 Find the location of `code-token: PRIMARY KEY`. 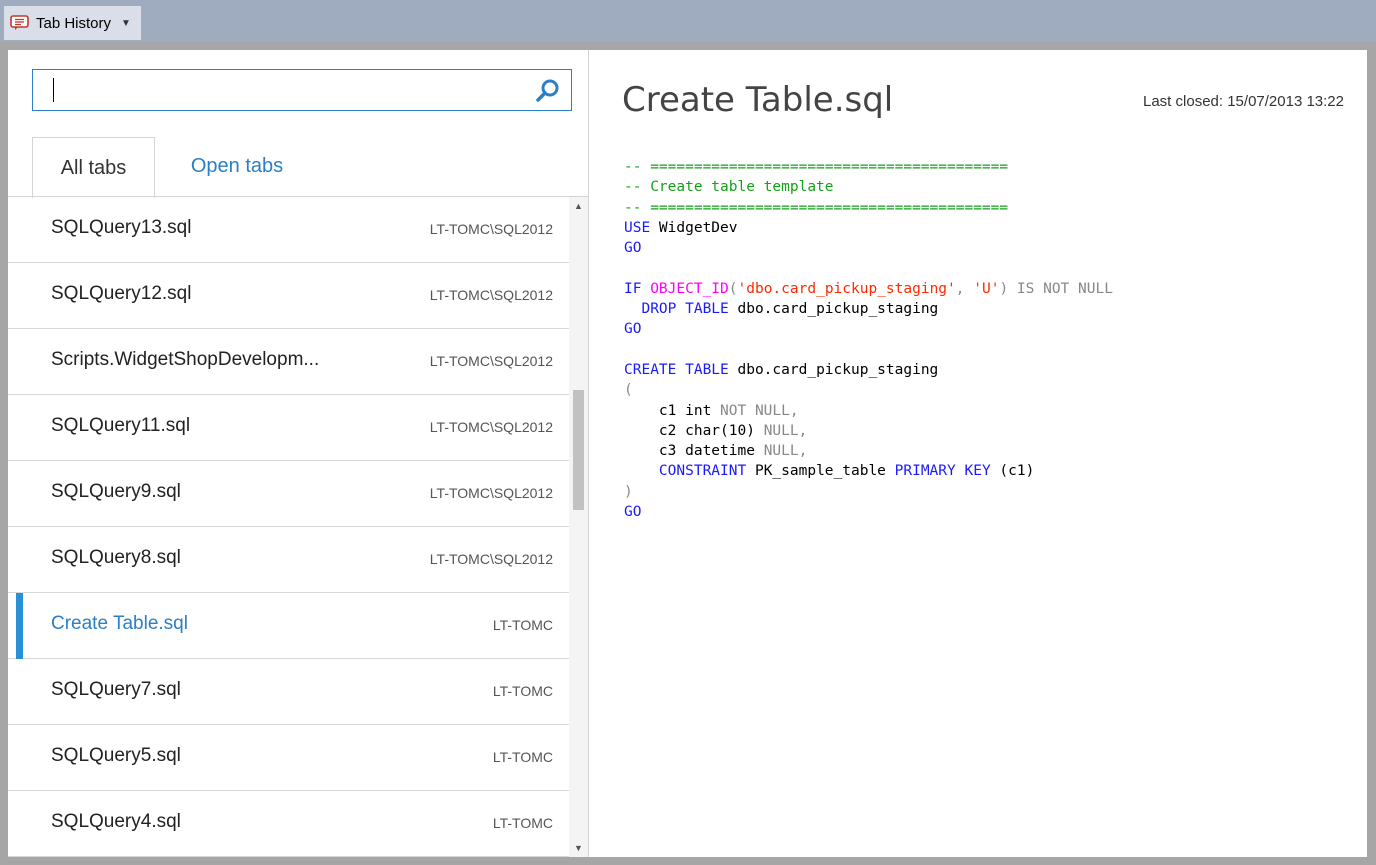

code-token: PRIMARY KEY is located at coordinates (942, 471).